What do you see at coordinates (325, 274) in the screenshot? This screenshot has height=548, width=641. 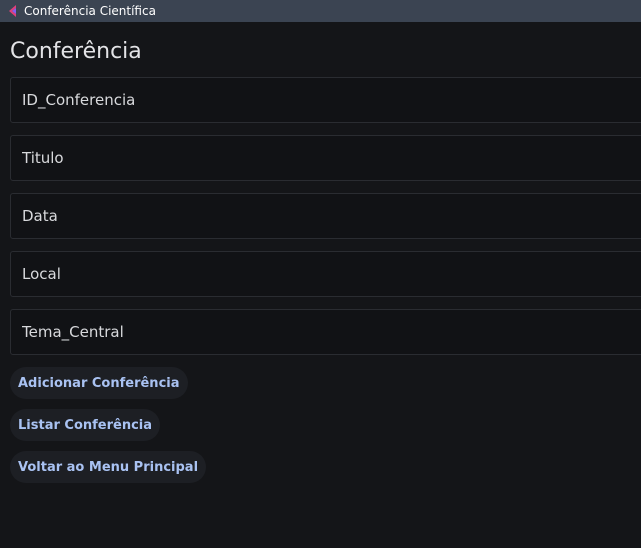 I see `local-field` at bounding box center [325, 274].